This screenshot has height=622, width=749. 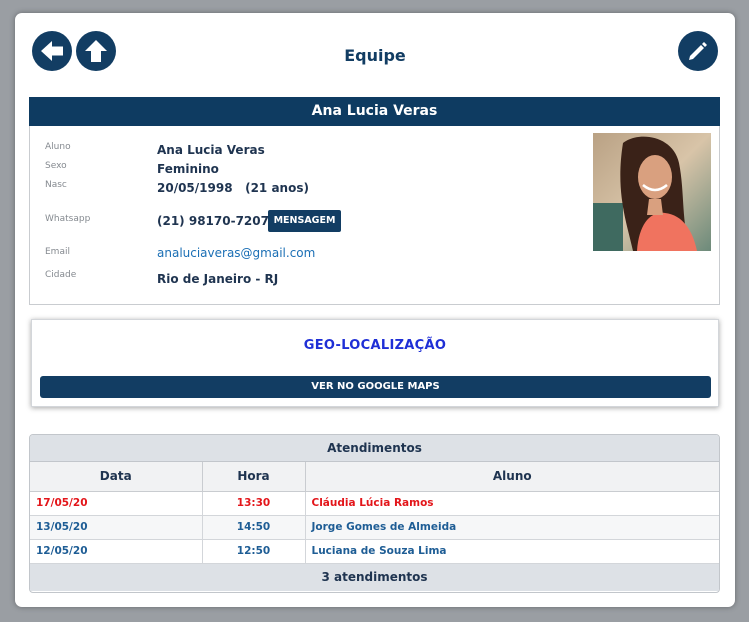 I want to click on cell-data: 12/05/20, so click(x=116, y=551).